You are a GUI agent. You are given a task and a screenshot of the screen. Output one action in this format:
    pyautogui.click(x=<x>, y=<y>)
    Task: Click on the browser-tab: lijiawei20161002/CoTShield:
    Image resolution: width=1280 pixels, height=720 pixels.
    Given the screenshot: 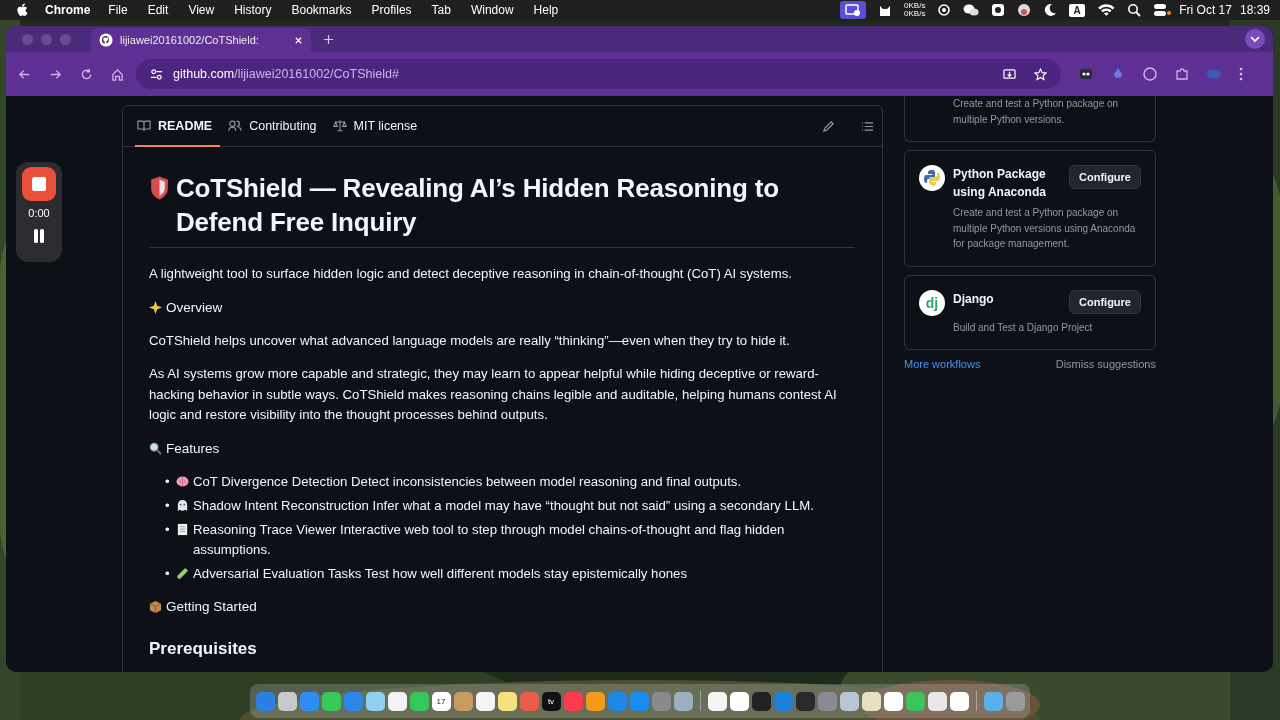 What is the action you would take?
    pyautogui.click(x=201, y=40)
    